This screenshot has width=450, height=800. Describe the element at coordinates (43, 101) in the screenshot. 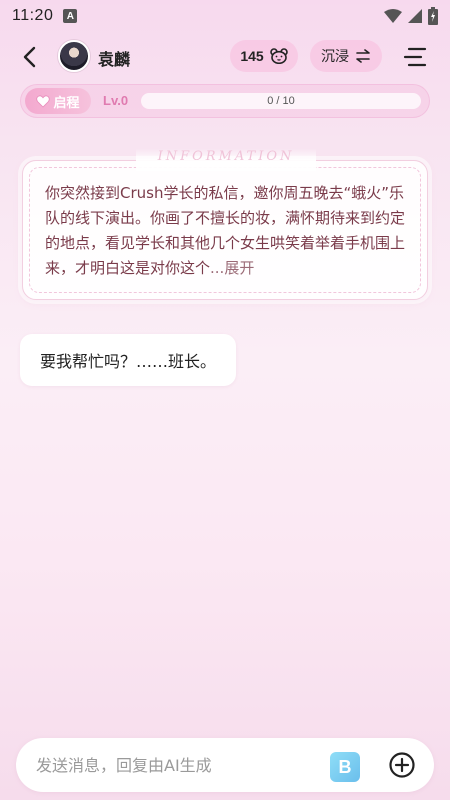

I see `heart-icon` at that location.